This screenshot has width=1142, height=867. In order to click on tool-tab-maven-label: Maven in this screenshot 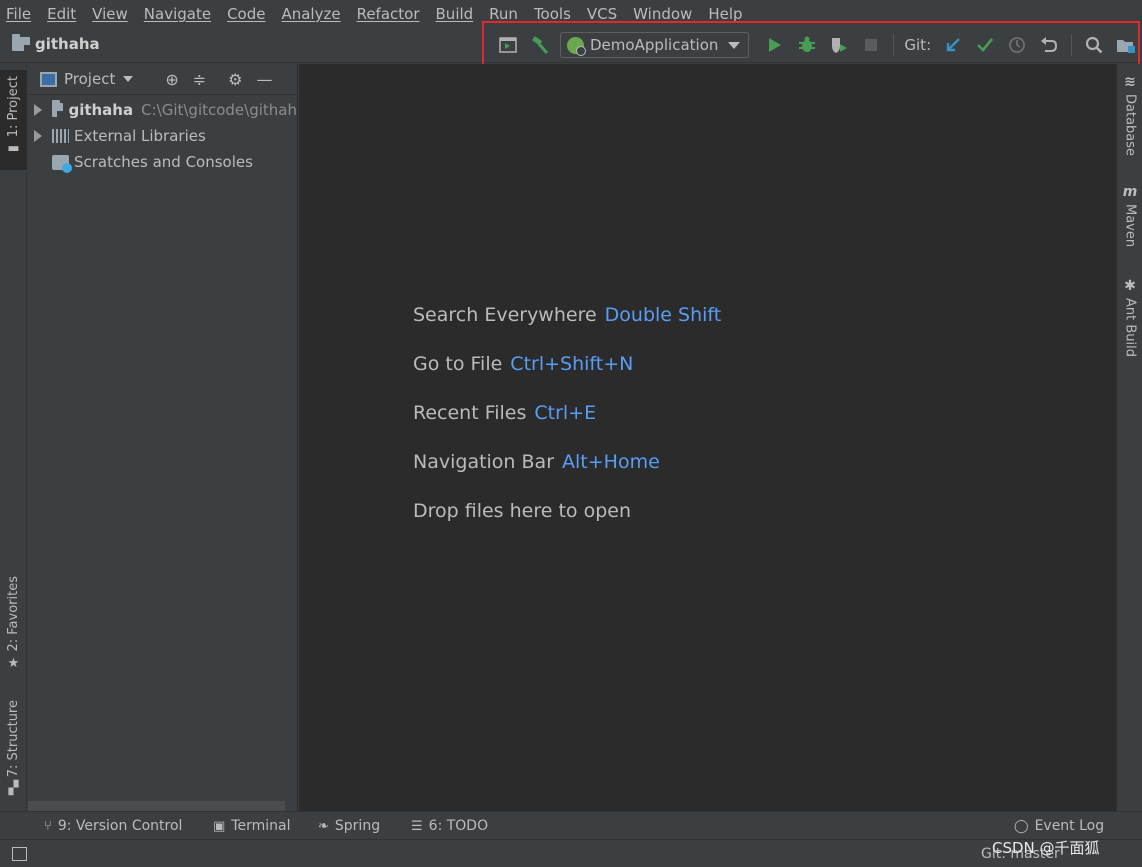, I will do `click(1130, 226)`.